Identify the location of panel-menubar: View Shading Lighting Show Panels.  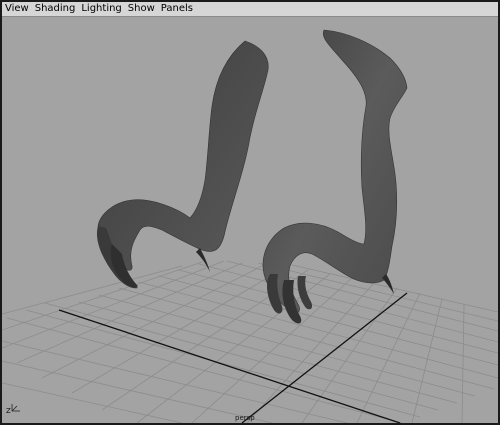
(250, 9).